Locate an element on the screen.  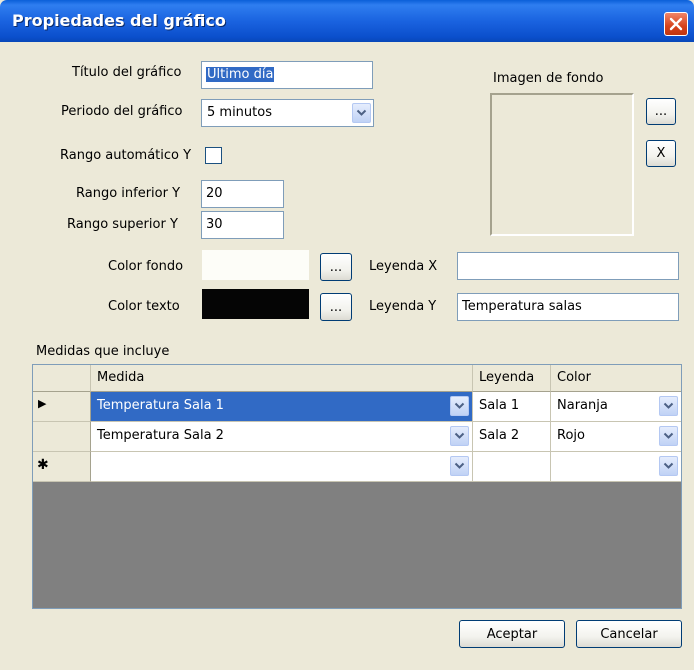
periodo-label: Periodo del gráfico is located at coordinates (122, 111).